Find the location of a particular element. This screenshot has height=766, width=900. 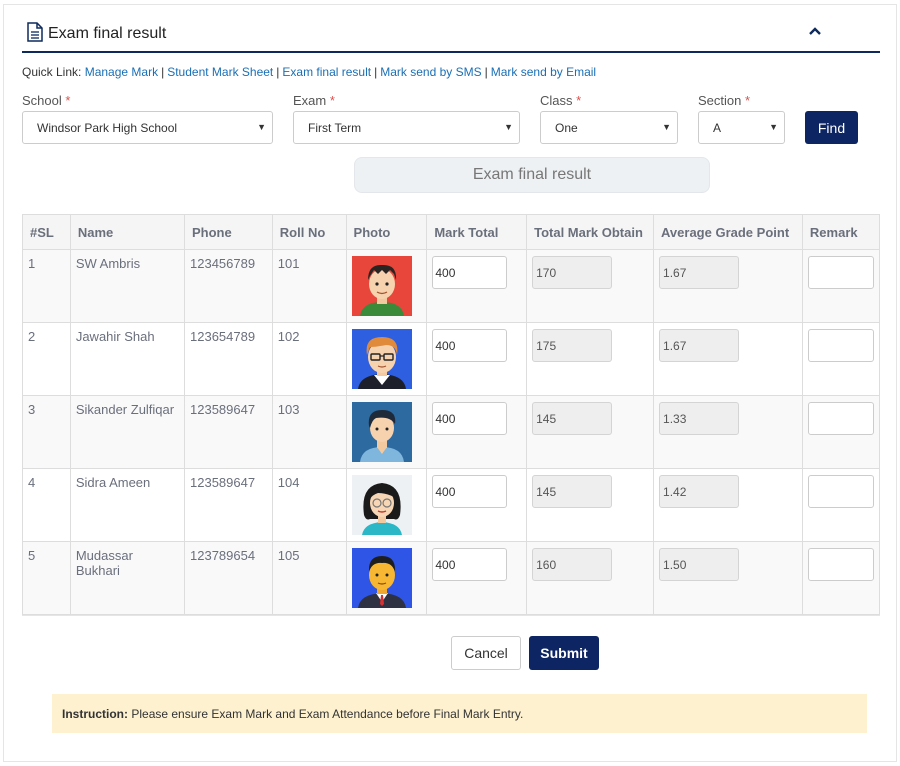

col-total-obtain: Total Mark Obtain is located at coordinates (590, 232).